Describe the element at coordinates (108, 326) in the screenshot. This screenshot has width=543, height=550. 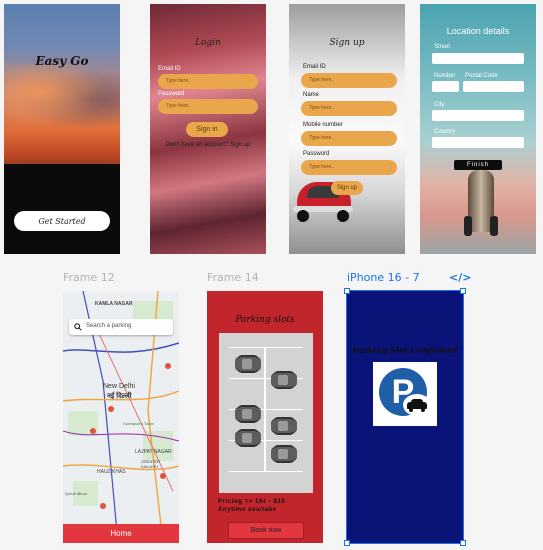
I see `search-input: Search a parking` at that location.